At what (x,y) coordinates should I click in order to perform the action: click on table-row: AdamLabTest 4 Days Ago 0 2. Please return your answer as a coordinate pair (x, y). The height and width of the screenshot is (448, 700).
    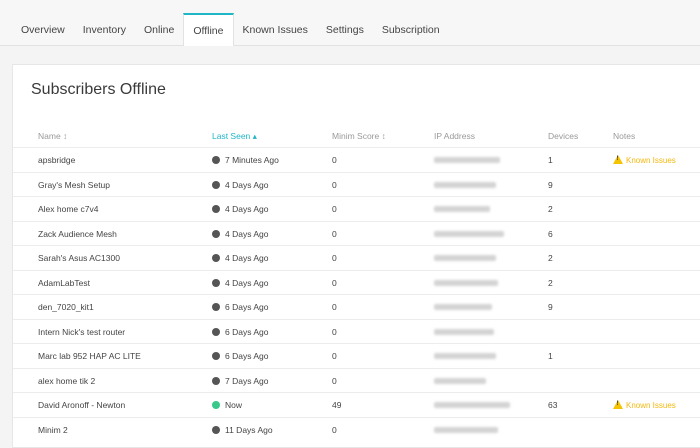
    Looking at the image, I should click on (356, 282).